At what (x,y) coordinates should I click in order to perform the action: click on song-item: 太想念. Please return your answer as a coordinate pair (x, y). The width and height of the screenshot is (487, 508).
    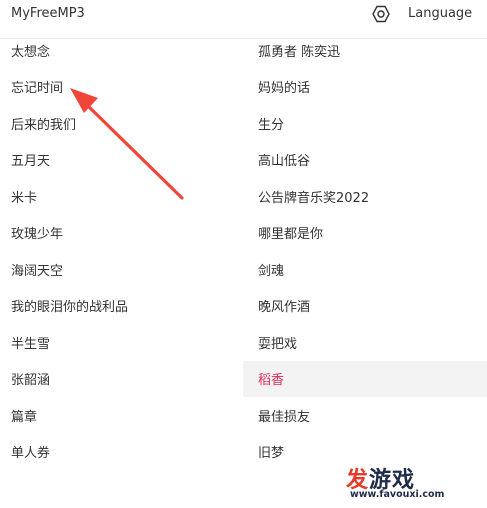
    Looking at the image, I should click on (121, 50).